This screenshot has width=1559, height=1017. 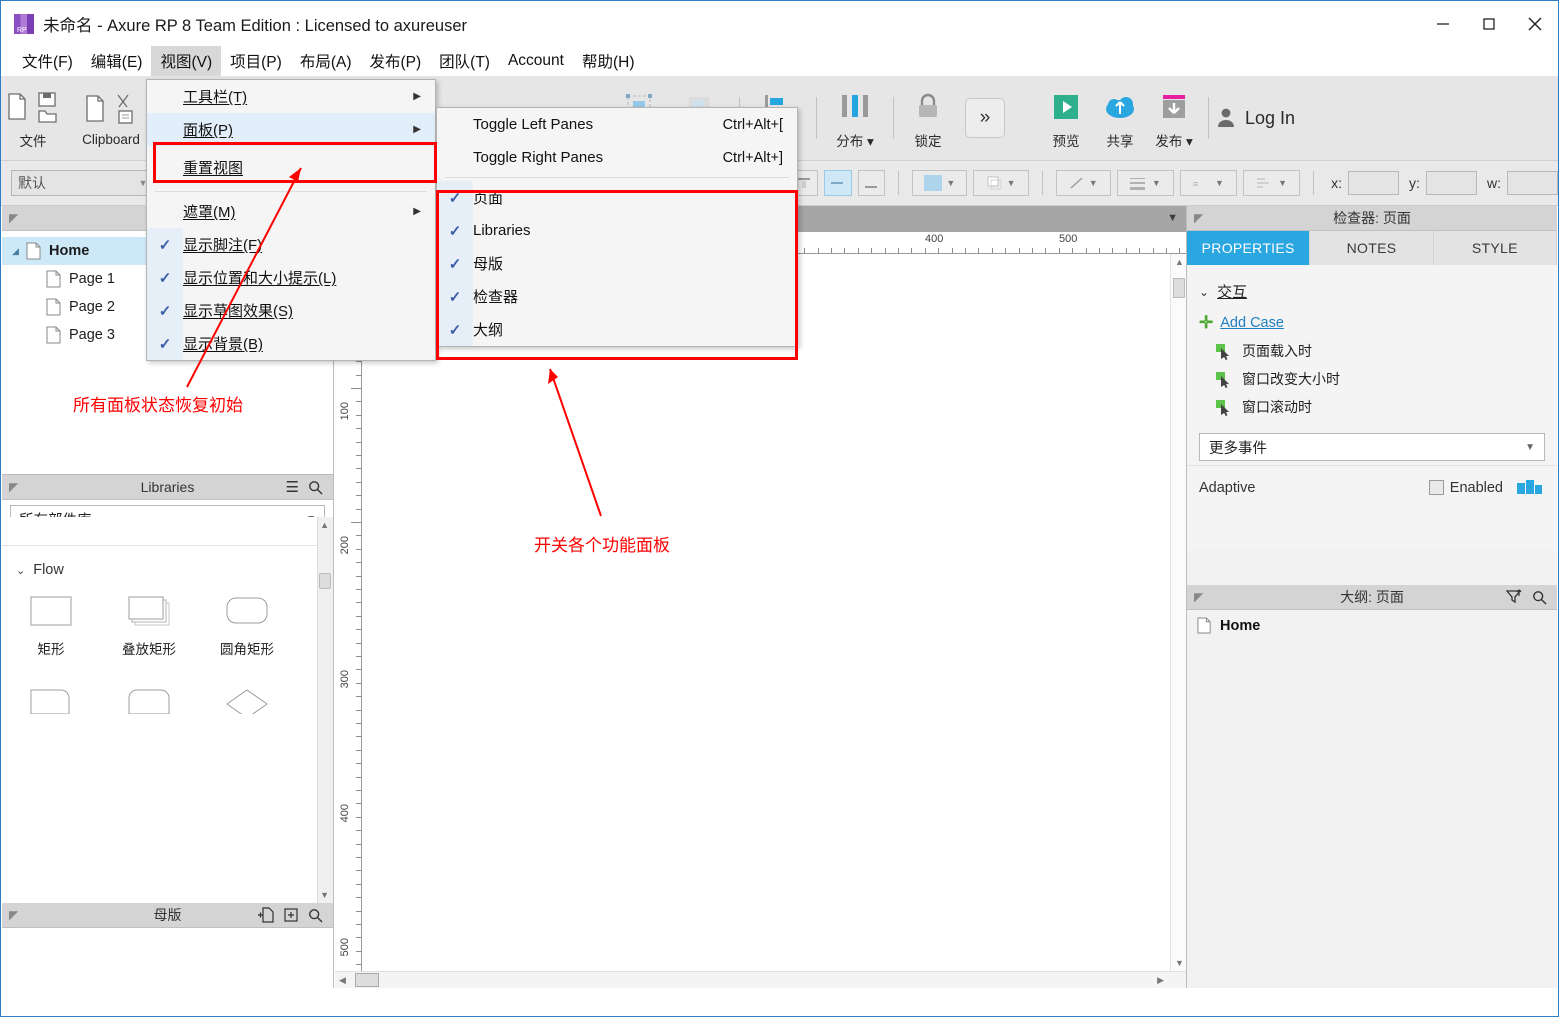 I want to click on libraries-scrollbar: ▲ ▼, so click(x=325, y=710).